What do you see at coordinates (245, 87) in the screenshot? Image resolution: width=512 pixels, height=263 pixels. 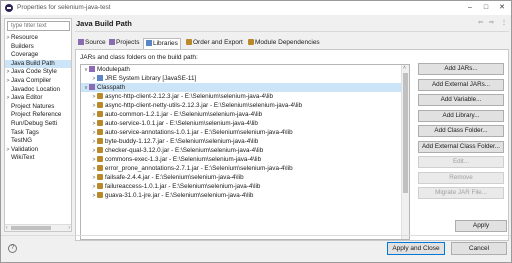 I see `build-path-entry: v Classpath` at bounding box center [245, 87].